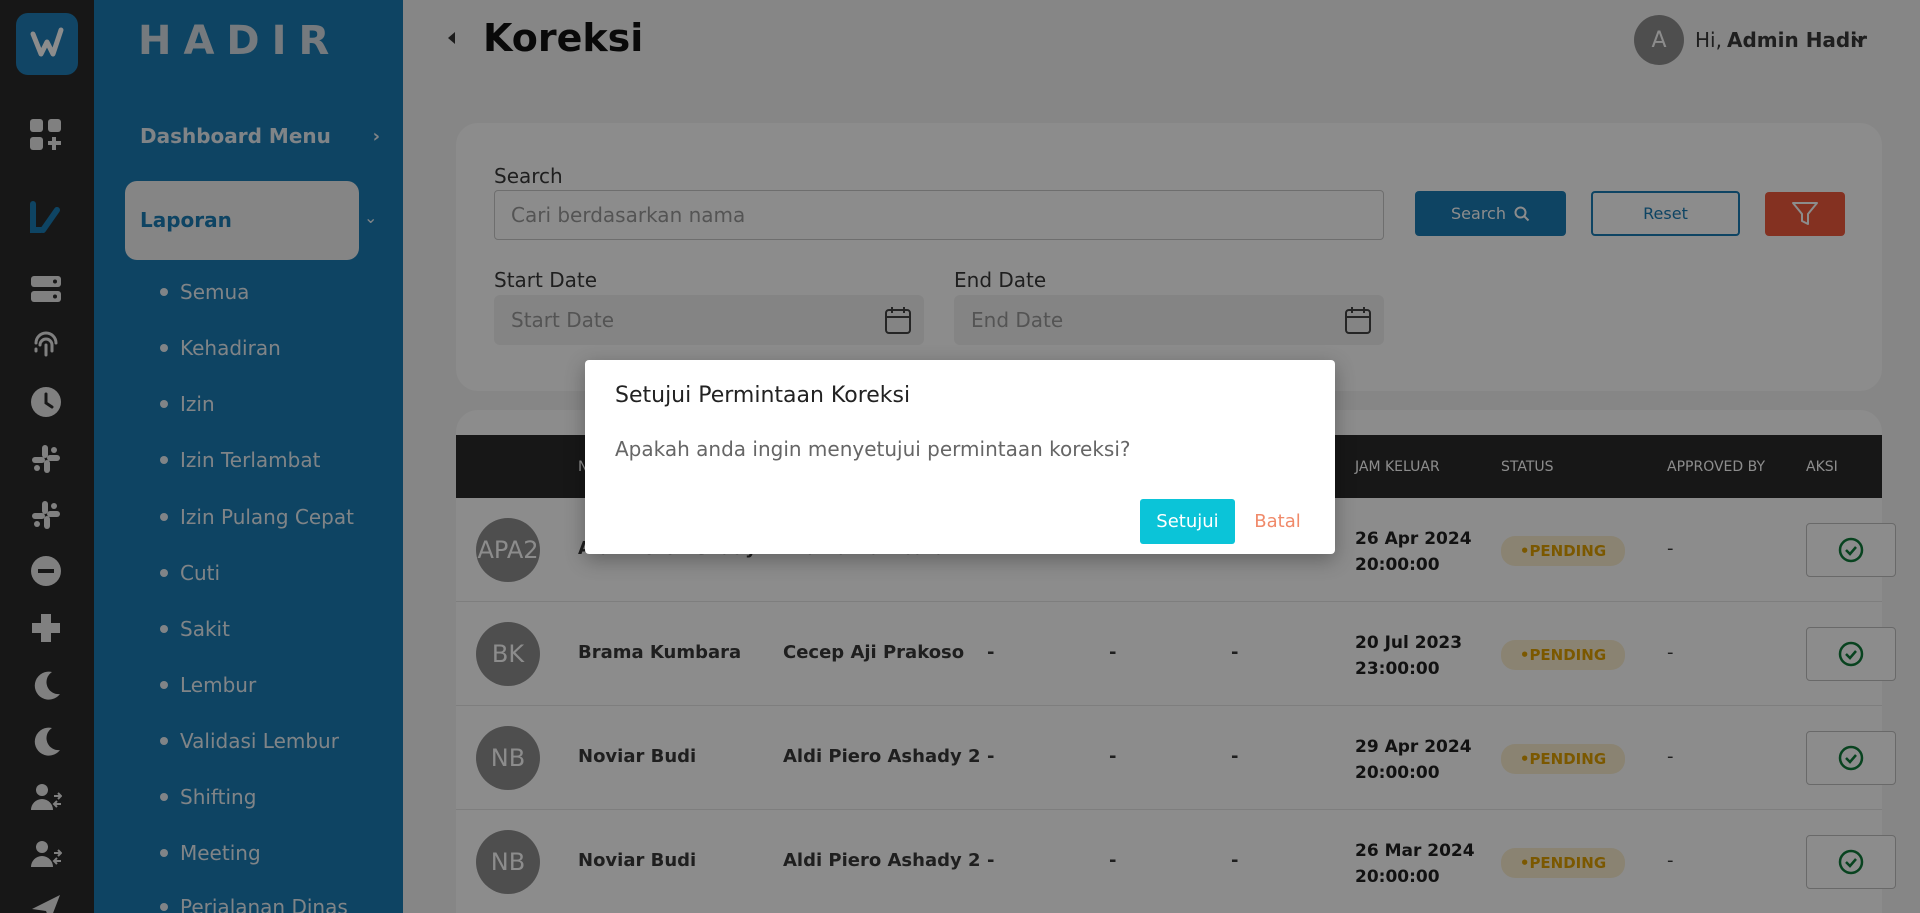 Image resolution: width=1920 pixels, height=913 pixels. What do you see at coordinates (1277, 521) in the screenshot?
I see `cancel-button: Batal` at bounding box center [1277, 521].